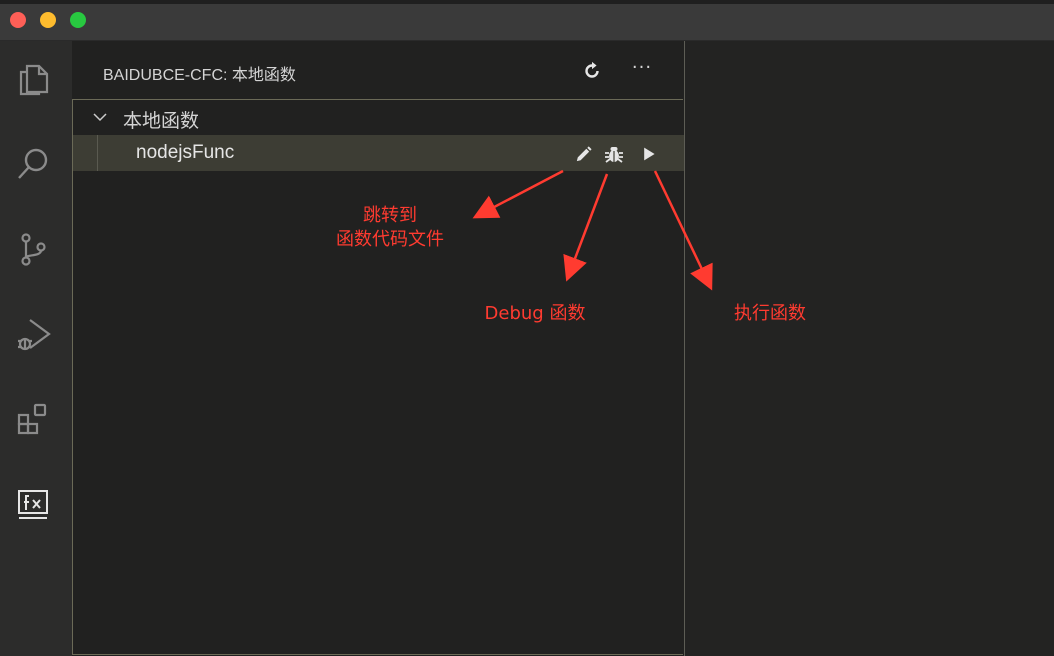  Describe the element at coordinates (378, 70) in the screenshot. I see `sidebar-header: BAIDUBCE-CFC: 本地函数 ···` at that location.